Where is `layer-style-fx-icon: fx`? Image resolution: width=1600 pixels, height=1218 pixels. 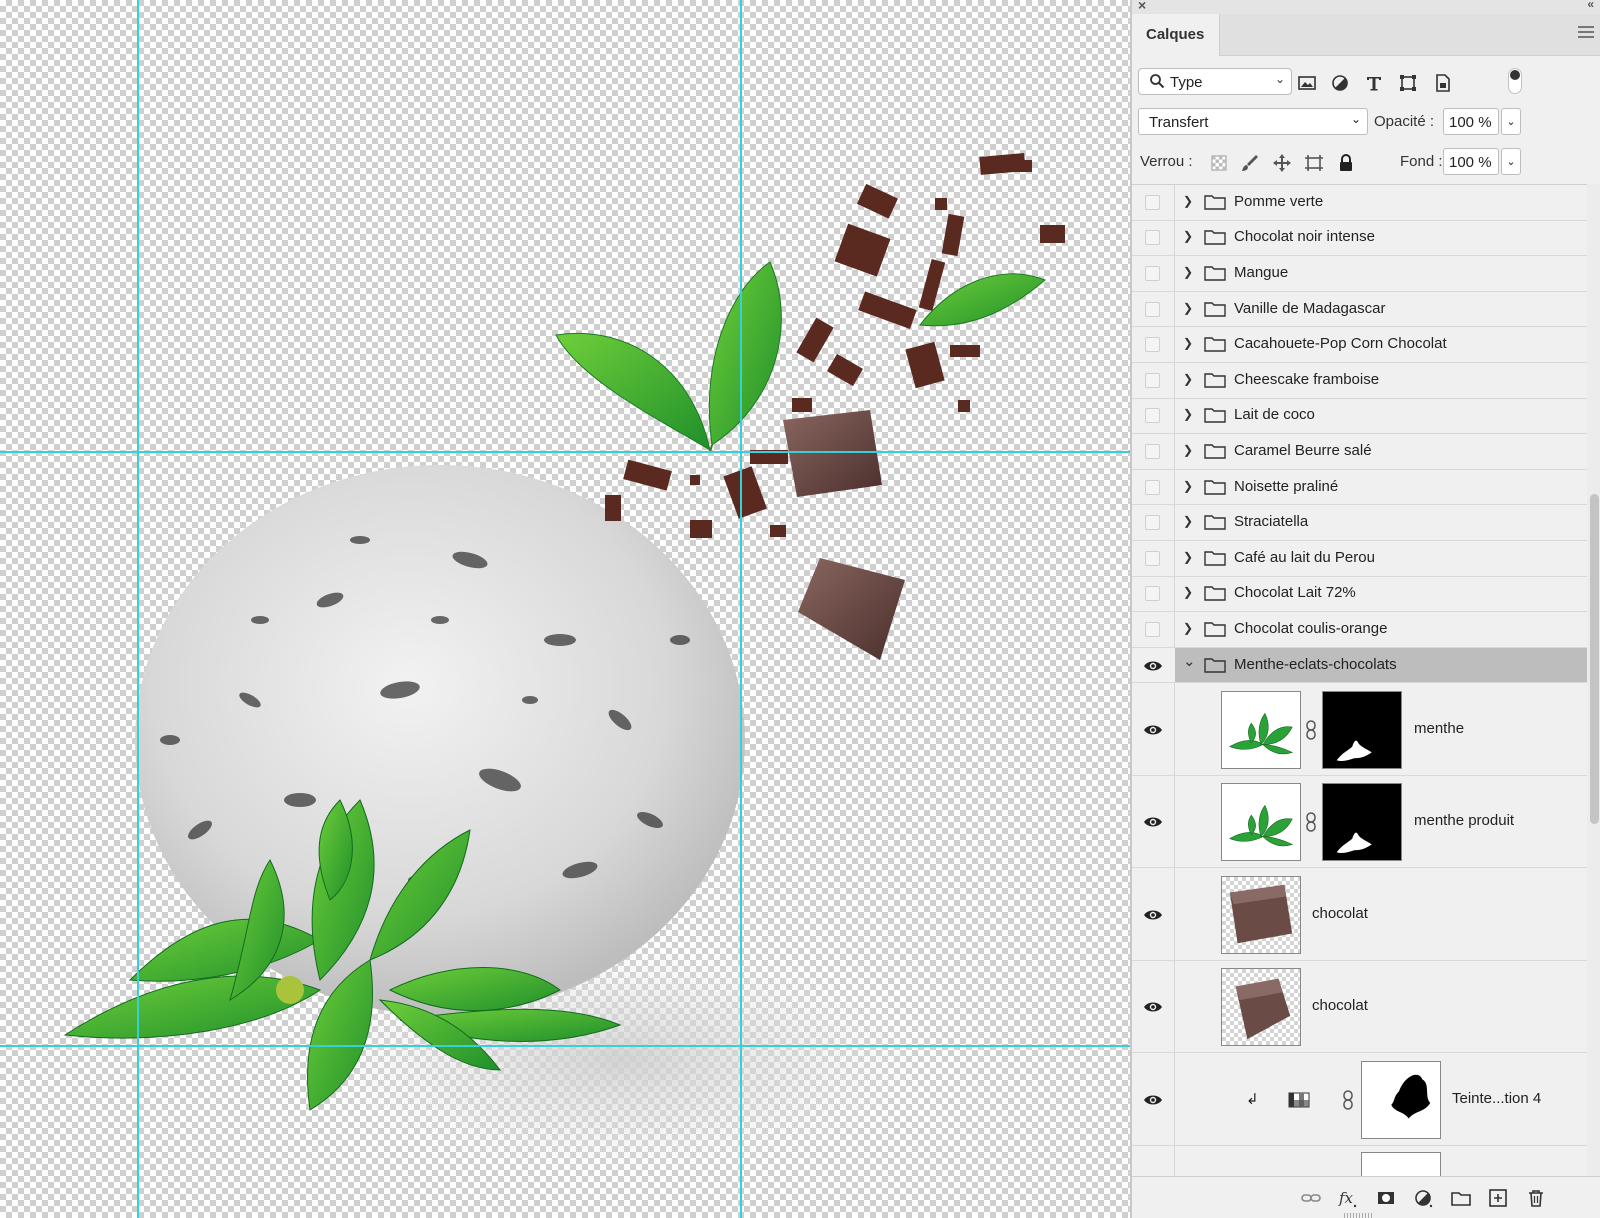 layer-style-fx-icon: fx is located at coordinates (1348, 1198).